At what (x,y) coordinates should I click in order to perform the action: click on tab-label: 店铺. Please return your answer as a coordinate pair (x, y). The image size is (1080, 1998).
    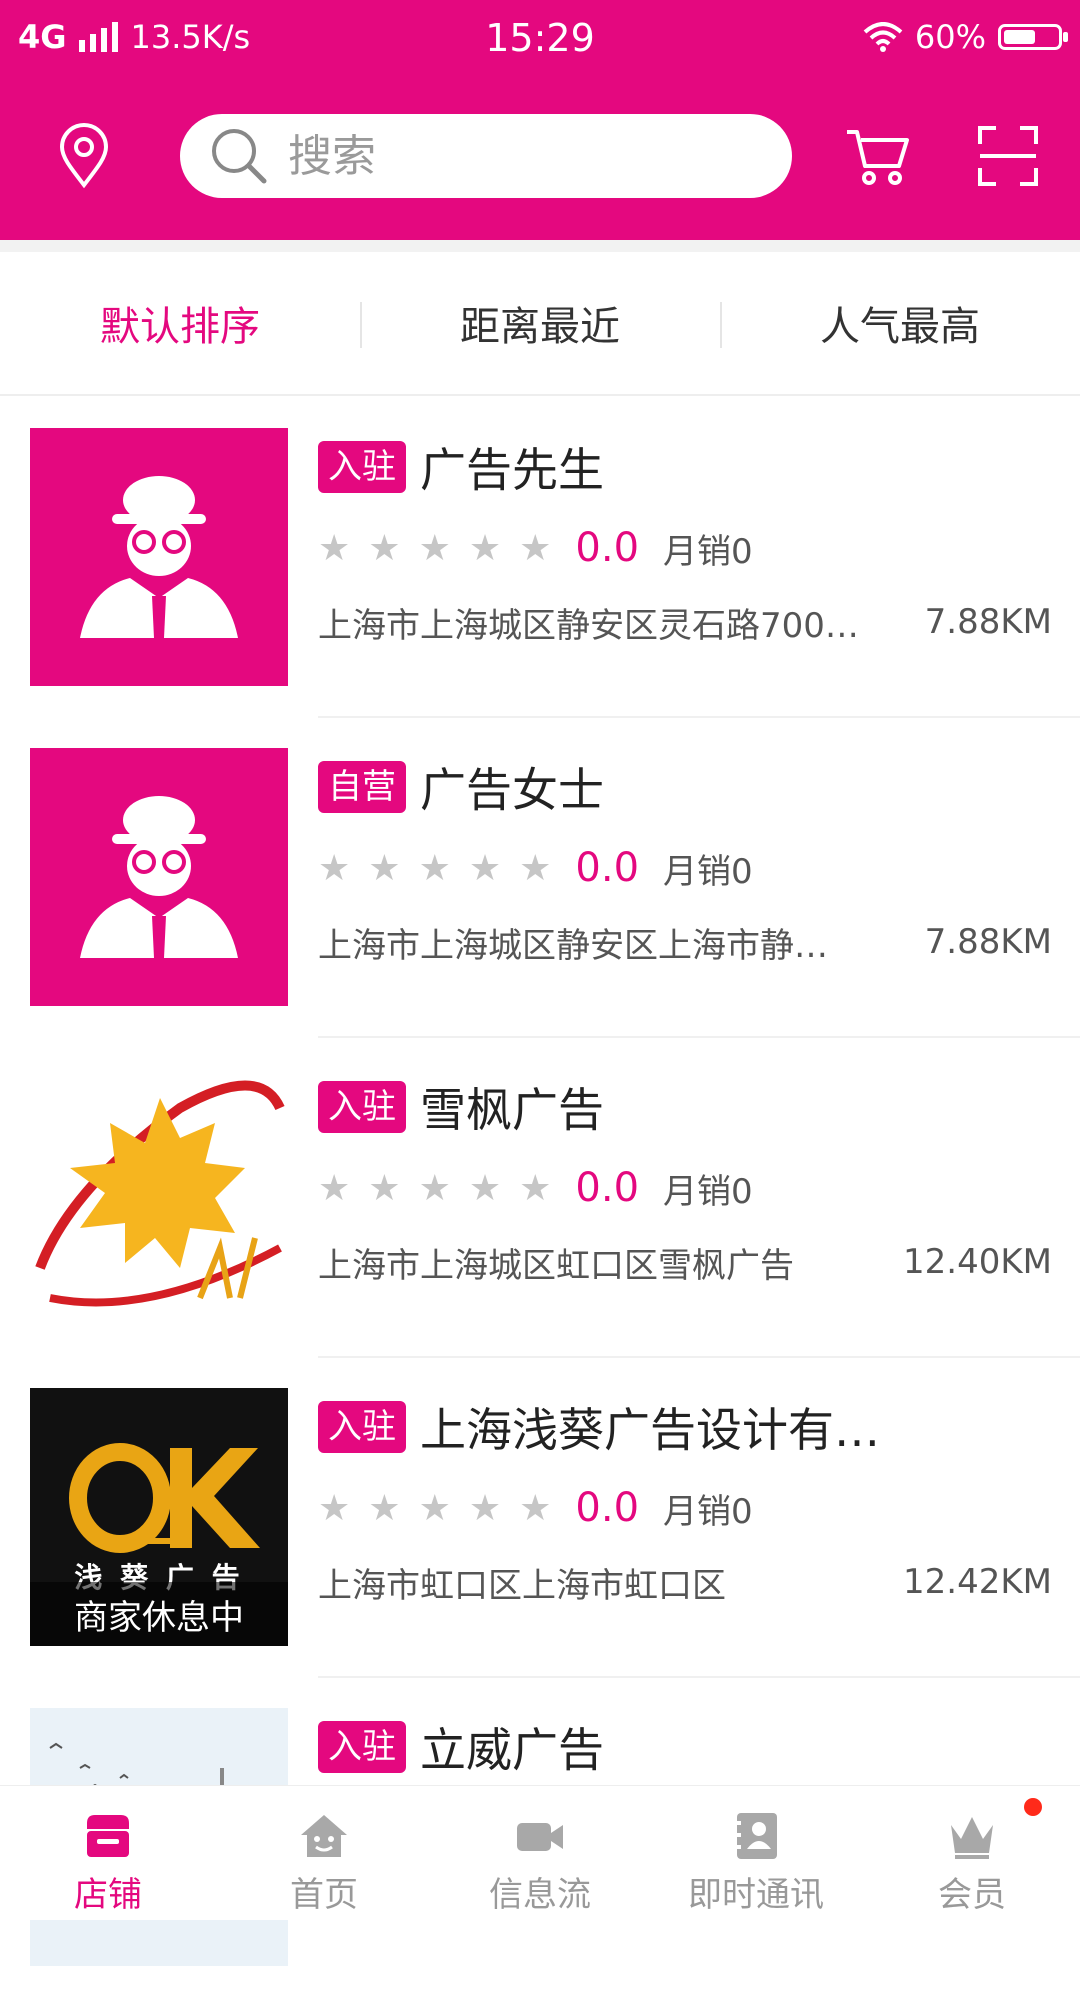
    Looking at the image, I should click on (108, 1895).